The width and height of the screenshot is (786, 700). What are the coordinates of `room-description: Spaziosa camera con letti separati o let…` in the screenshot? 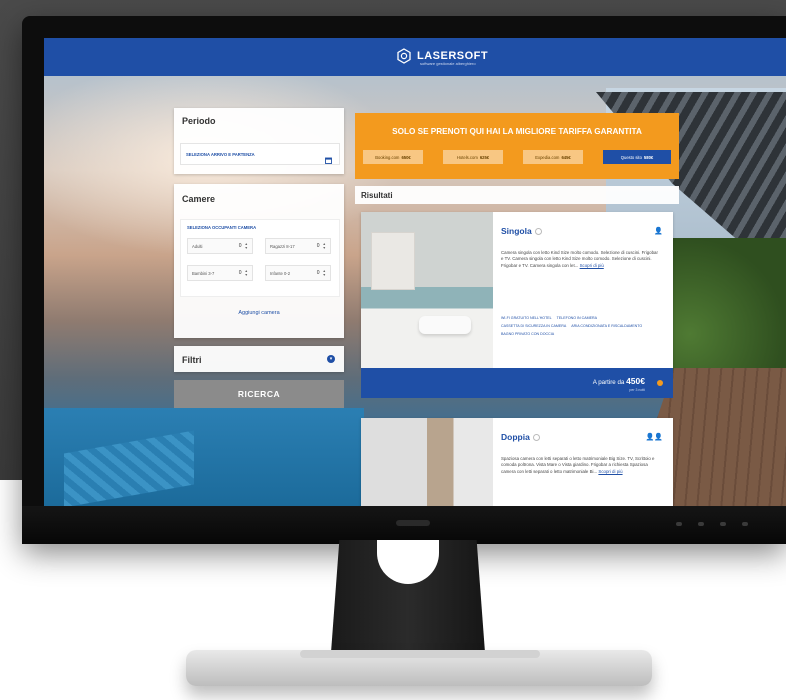 It's located at (578, 465).